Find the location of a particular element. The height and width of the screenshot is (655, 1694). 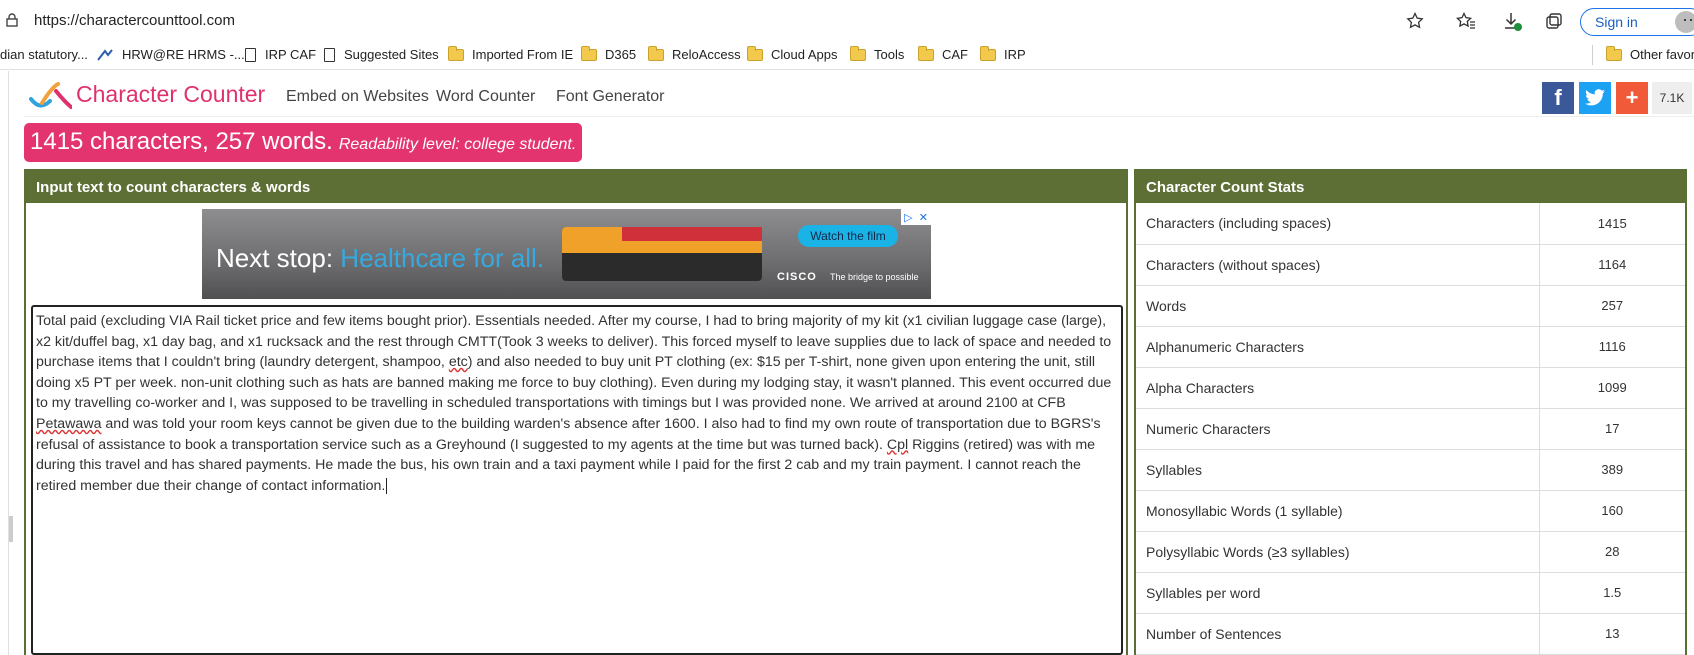

favorites-icon is located at coordinates (1466, 21).